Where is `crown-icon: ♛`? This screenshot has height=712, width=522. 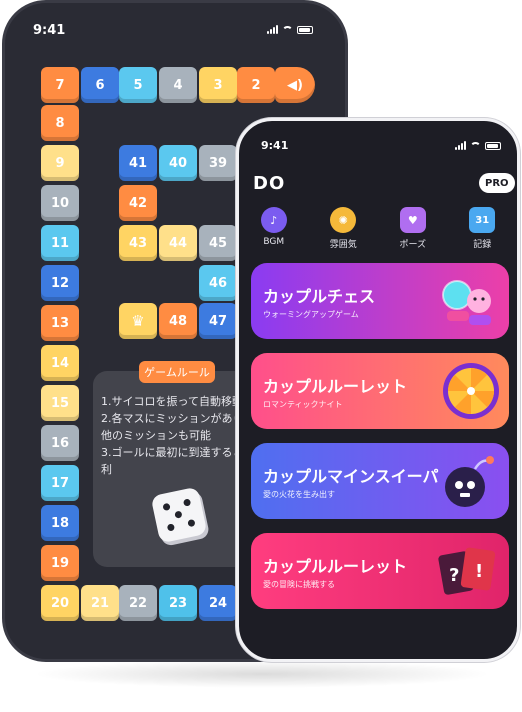 crown-icon: ♛ is located at coordinates (138, 321).